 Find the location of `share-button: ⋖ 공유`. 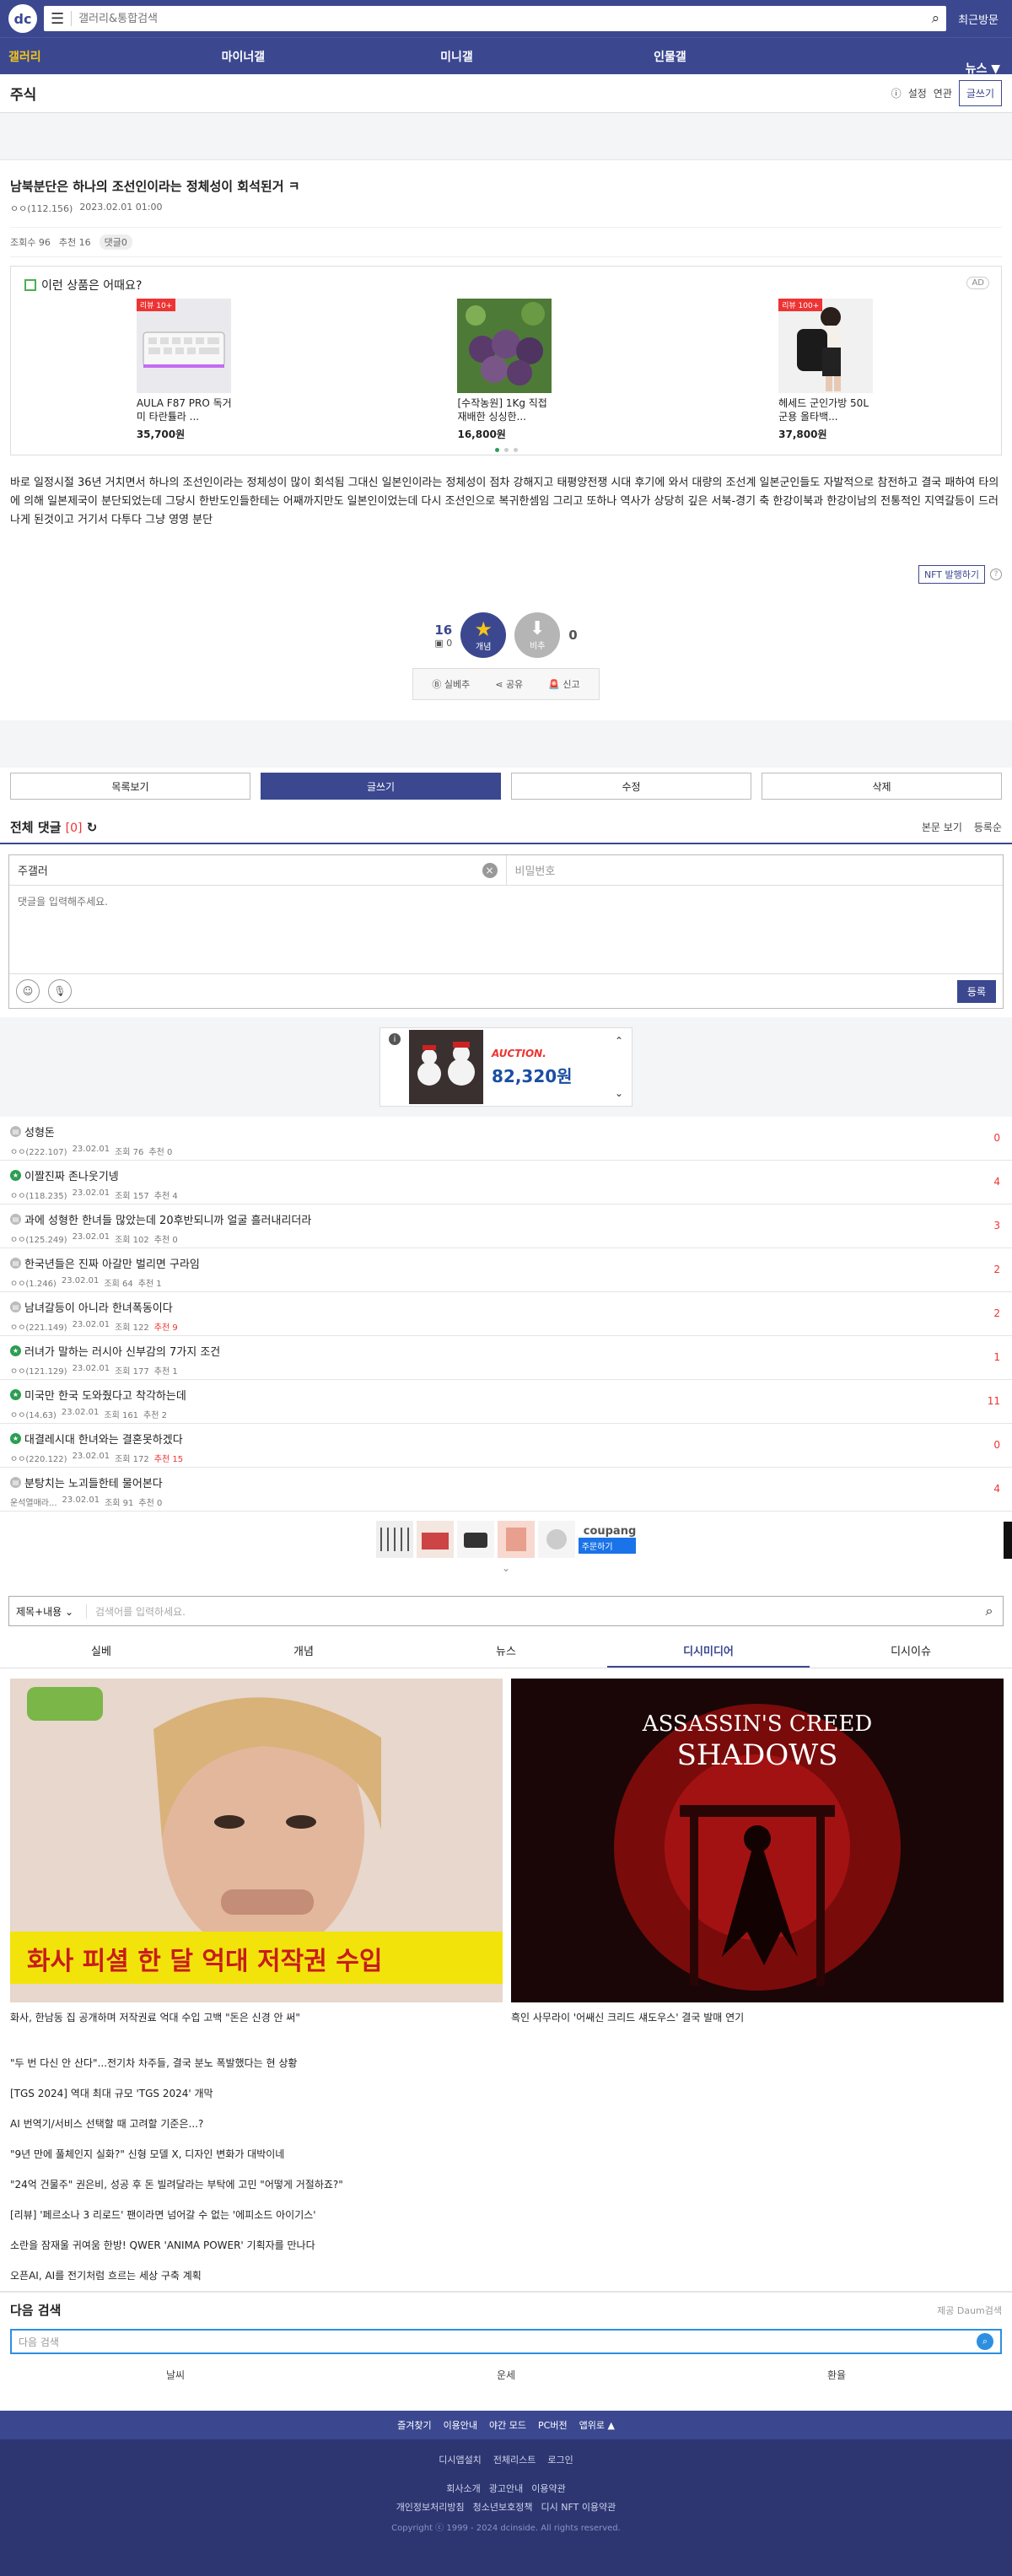

share-button: ⋖ 공유 is located at coordinates (509, 684).